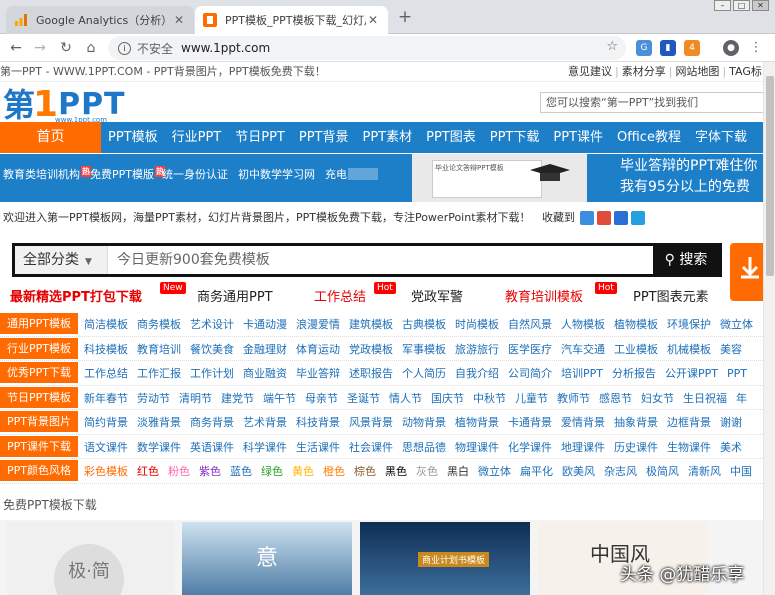 The image size is (775, 595). Describe the element at coordinates (276, 174) in the screenshot. I see `subnav-link: 初中数学学习网` at that location.